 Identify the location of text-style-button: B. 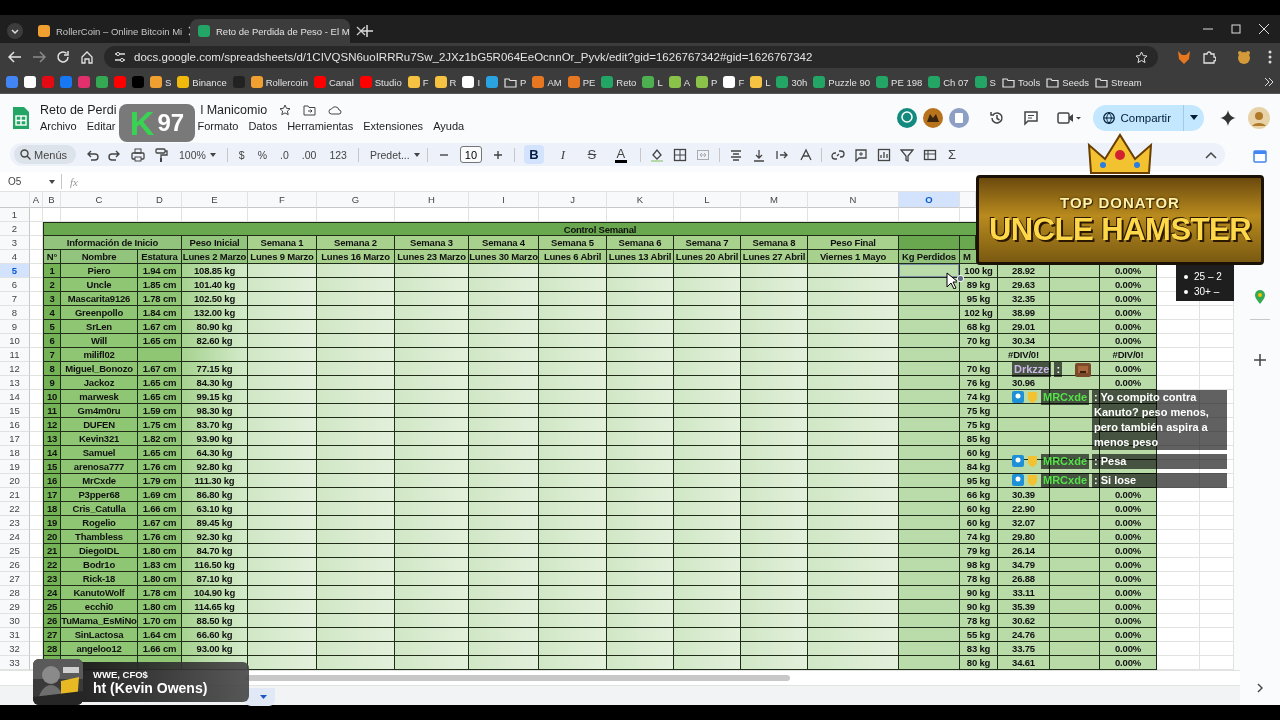
(533, 154).